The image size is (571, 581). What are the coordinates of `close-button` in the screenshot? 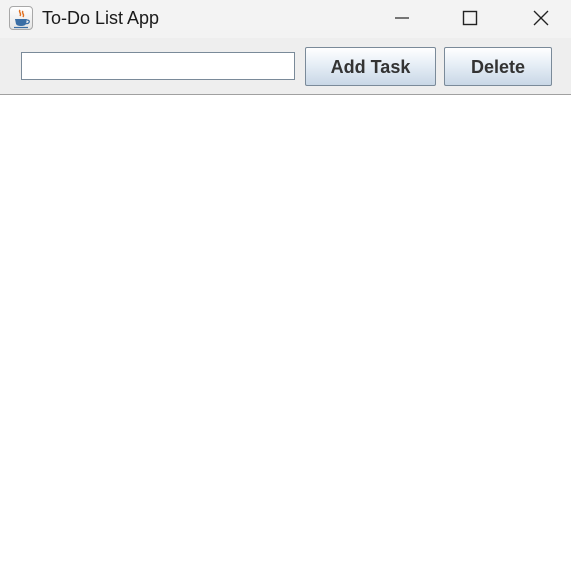 It's located at (541, 18).